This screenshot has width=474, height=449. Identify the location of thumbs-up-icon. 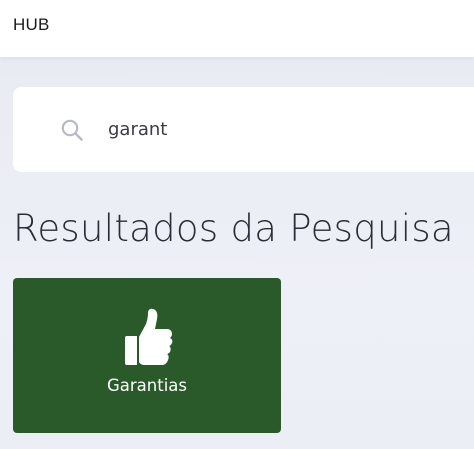
(148, 338).